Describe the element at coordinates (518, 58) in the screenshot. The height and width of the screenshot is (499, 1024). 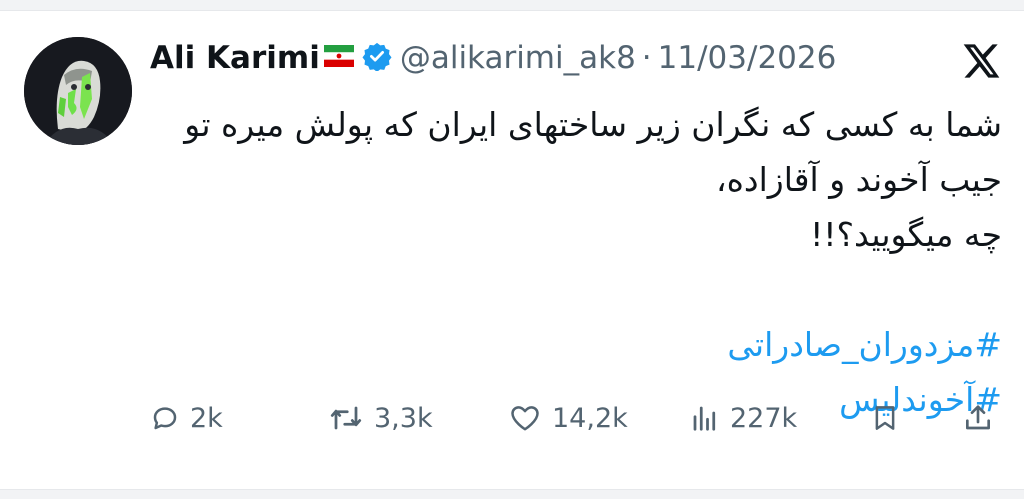
I see `author-handle: @alikarimi_ak8` at that location.